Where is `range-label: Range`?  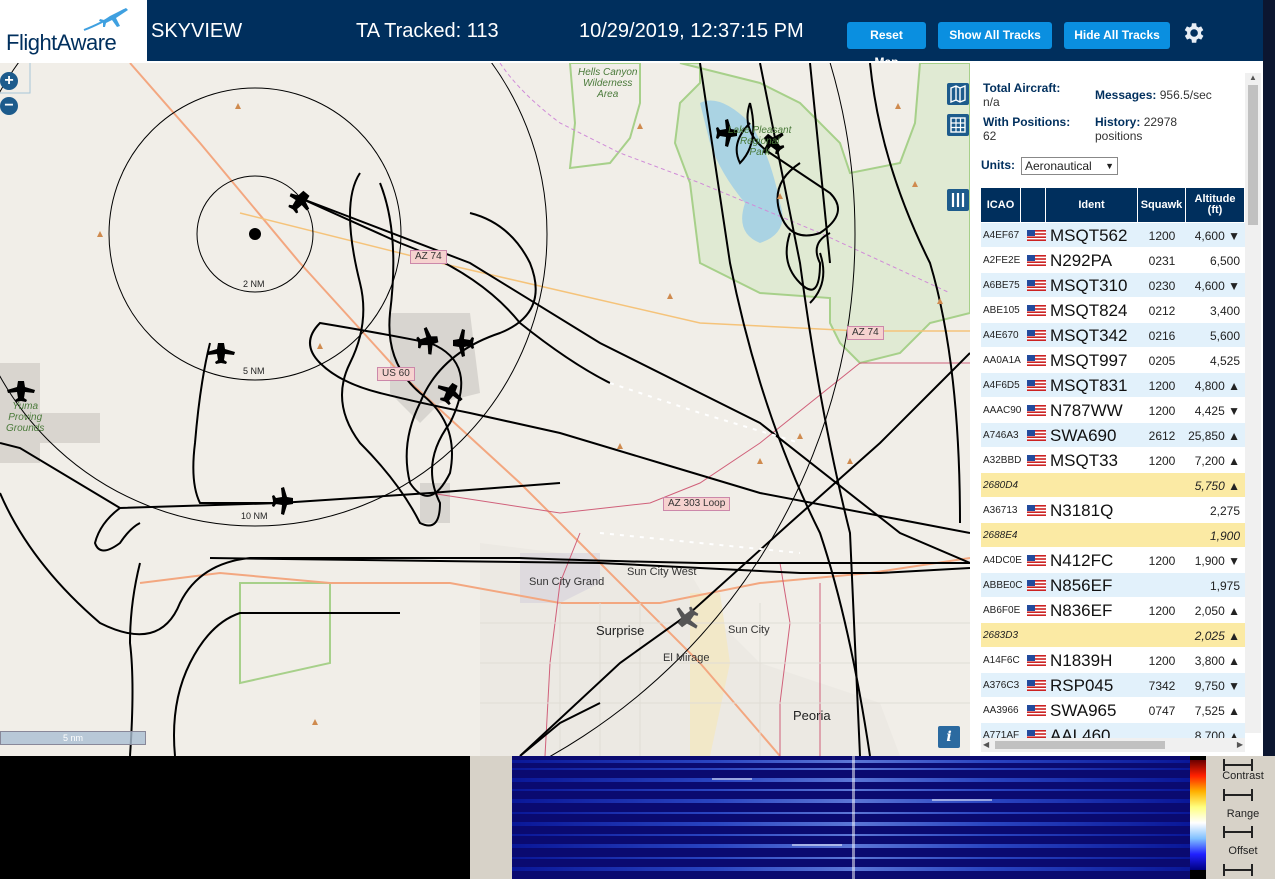
range-label: Range is located at coordinates (1243, 814).